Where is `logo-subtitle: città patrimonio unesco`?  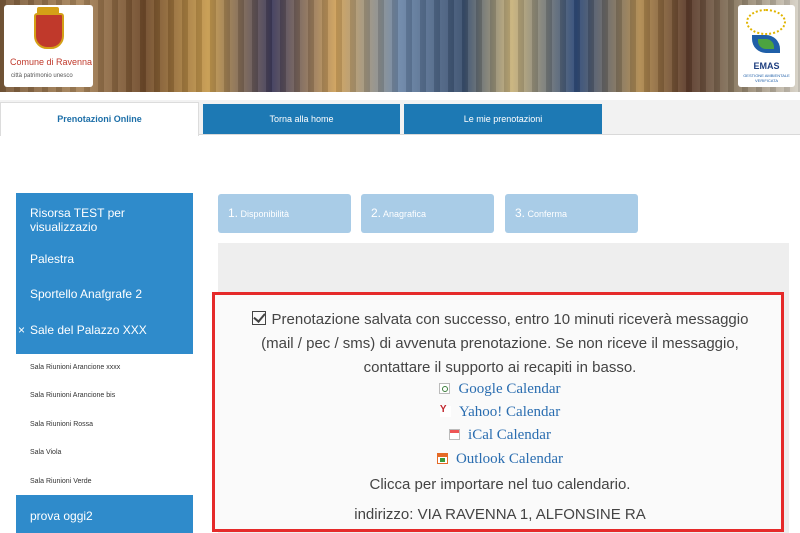 logo-subtitle: città patrimonio unesco is located at coordinates (42, 76).